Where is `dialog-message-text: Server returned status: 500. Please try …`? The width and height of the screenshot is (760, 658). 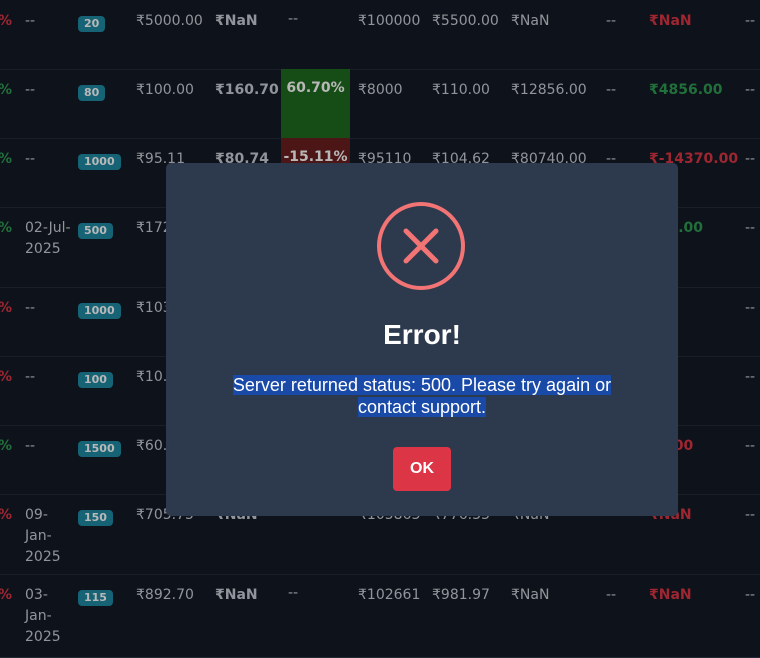
dialog-message-text: Server returned status: 500. Please try … is located at coordinates (422, 396).